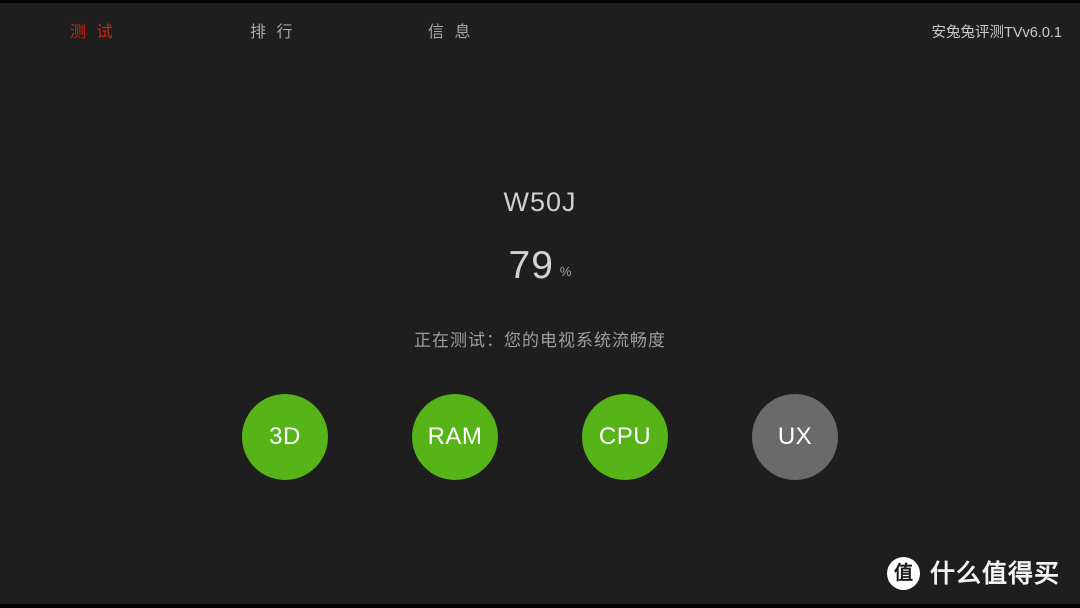  I want to click on bottom-letterbox-bar, so click(540, 606).